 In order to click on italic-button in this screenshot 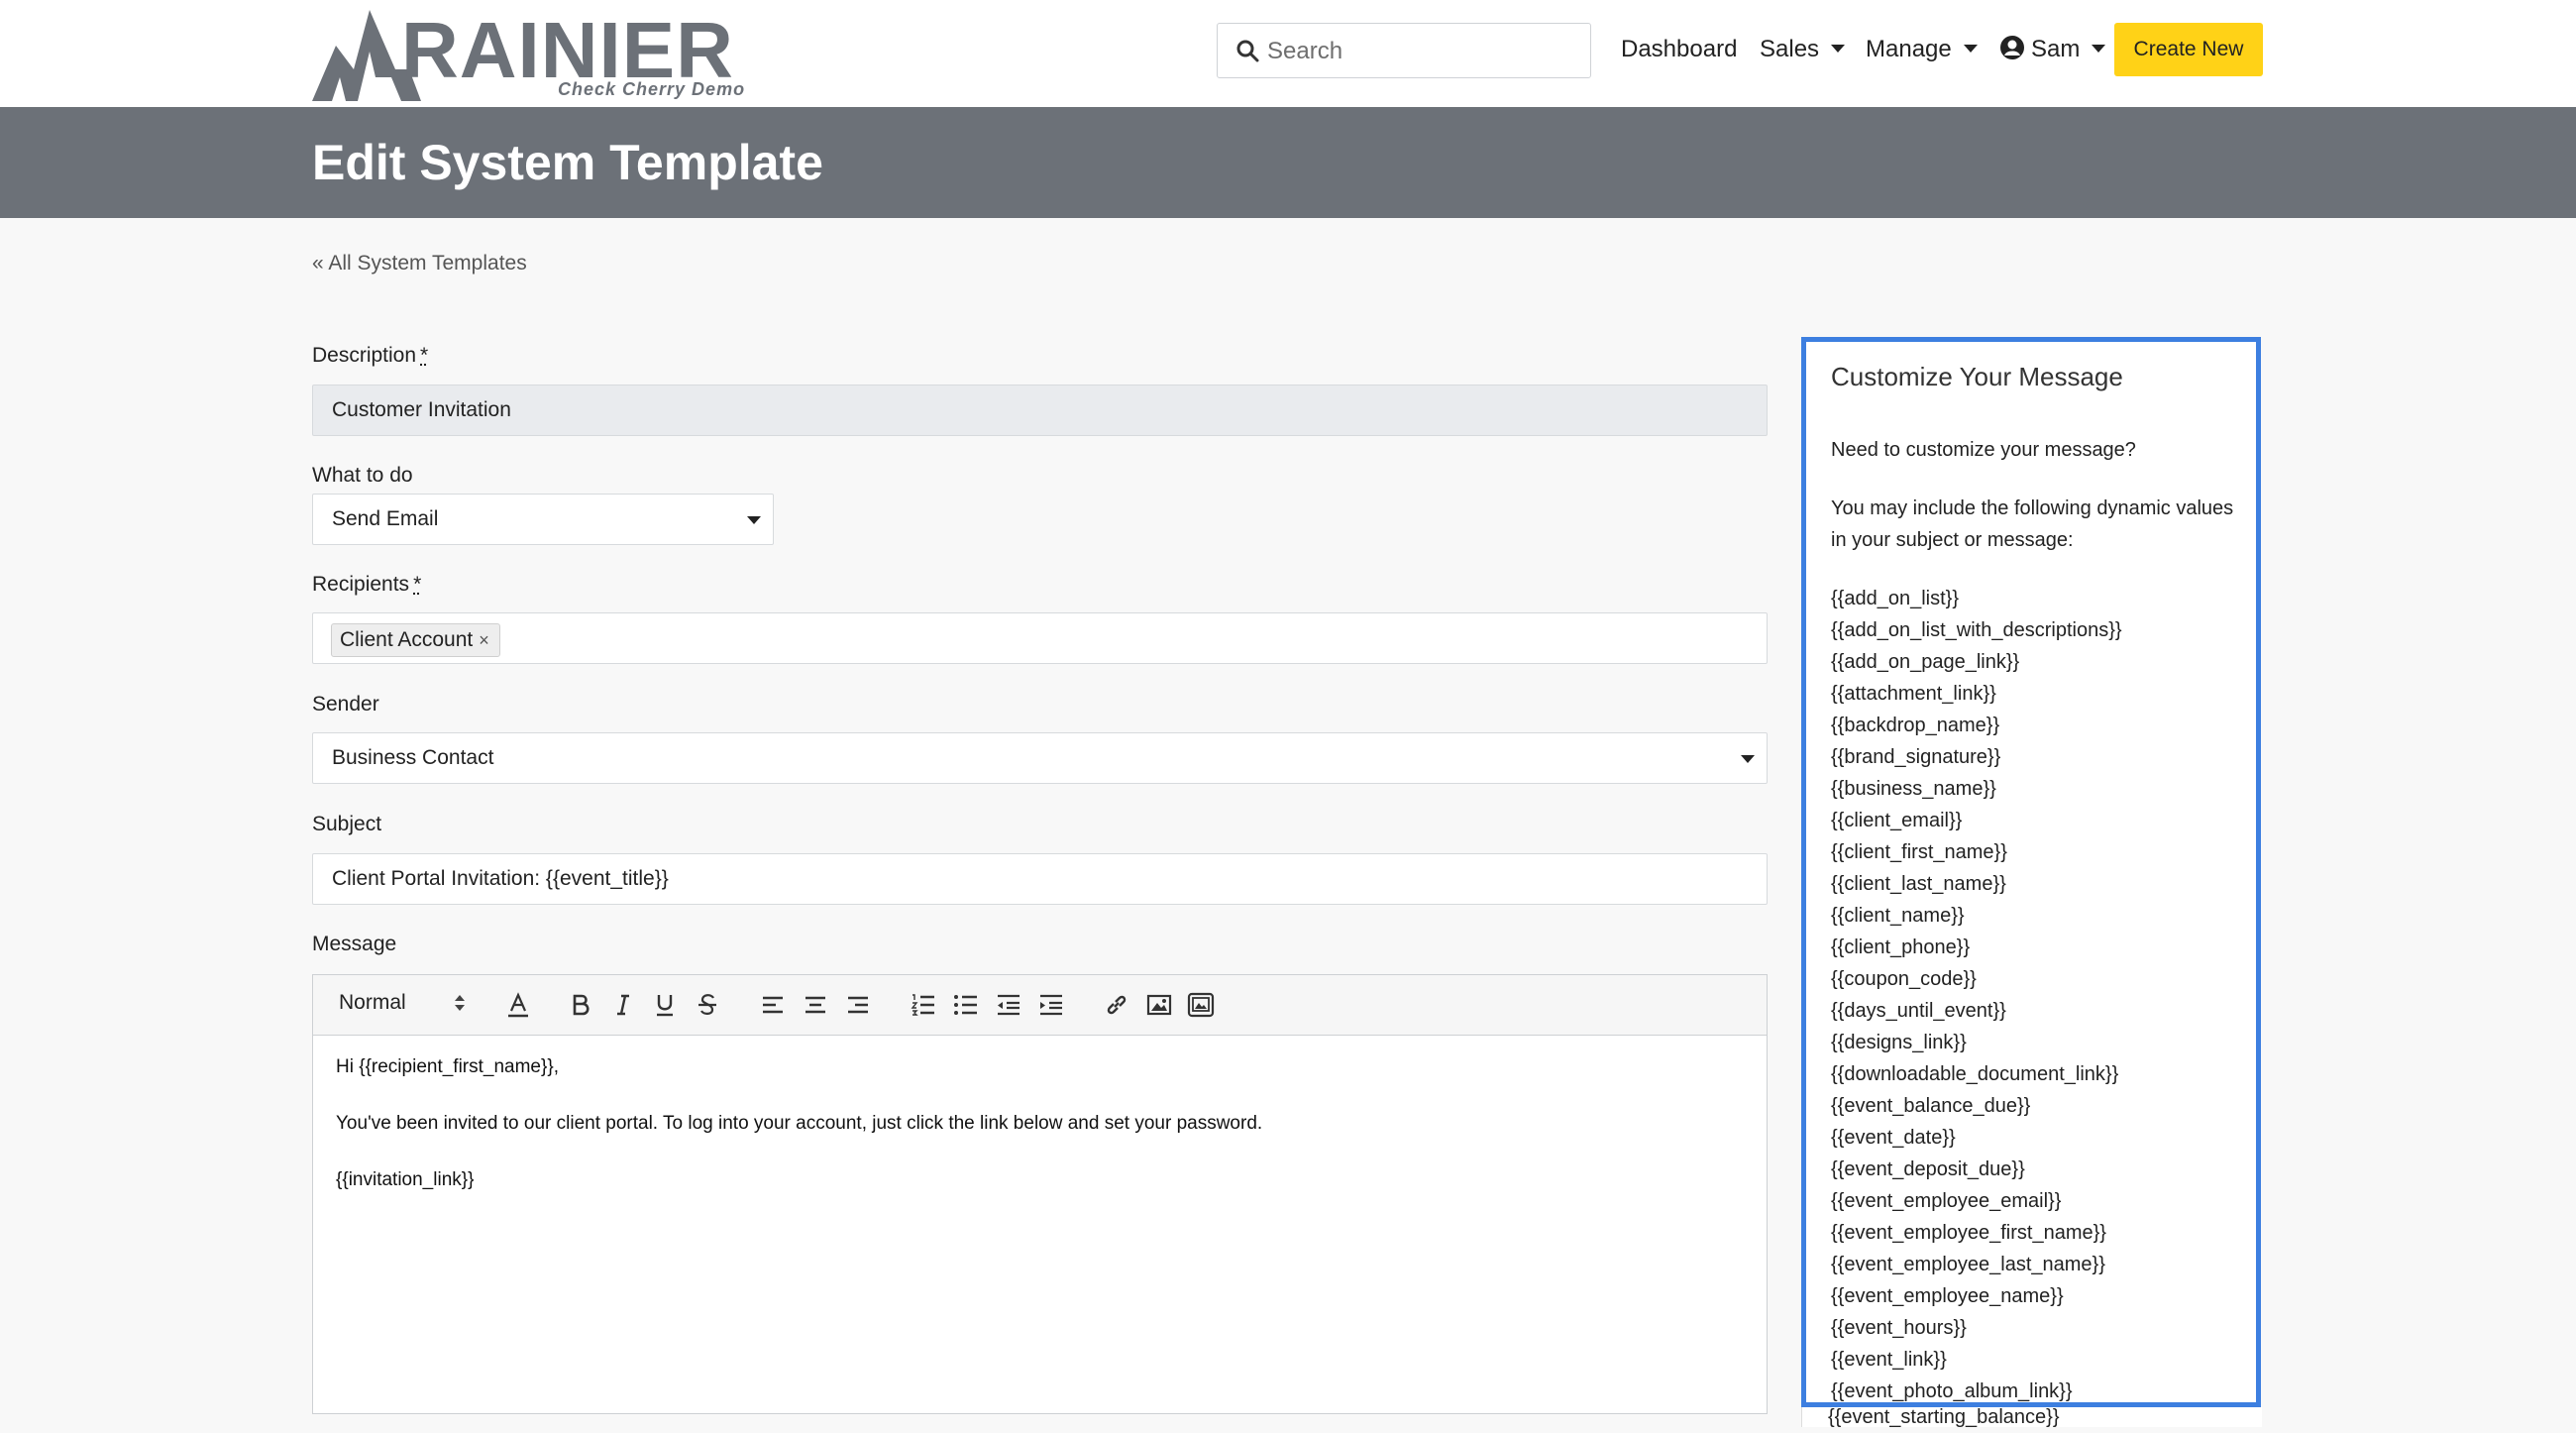, I will do `click(623, 1005)`.